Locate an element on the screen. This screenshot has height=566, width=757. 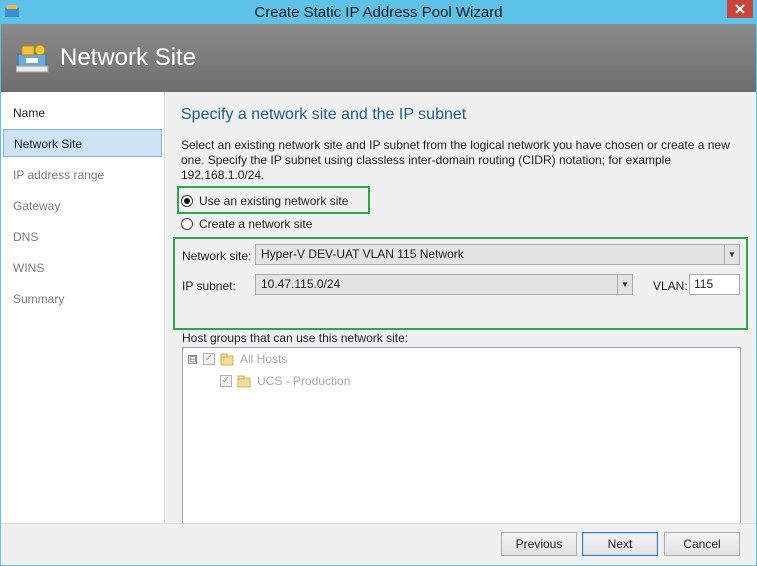
collapse-icon: ⊟ is located at coordinates (192, 359).